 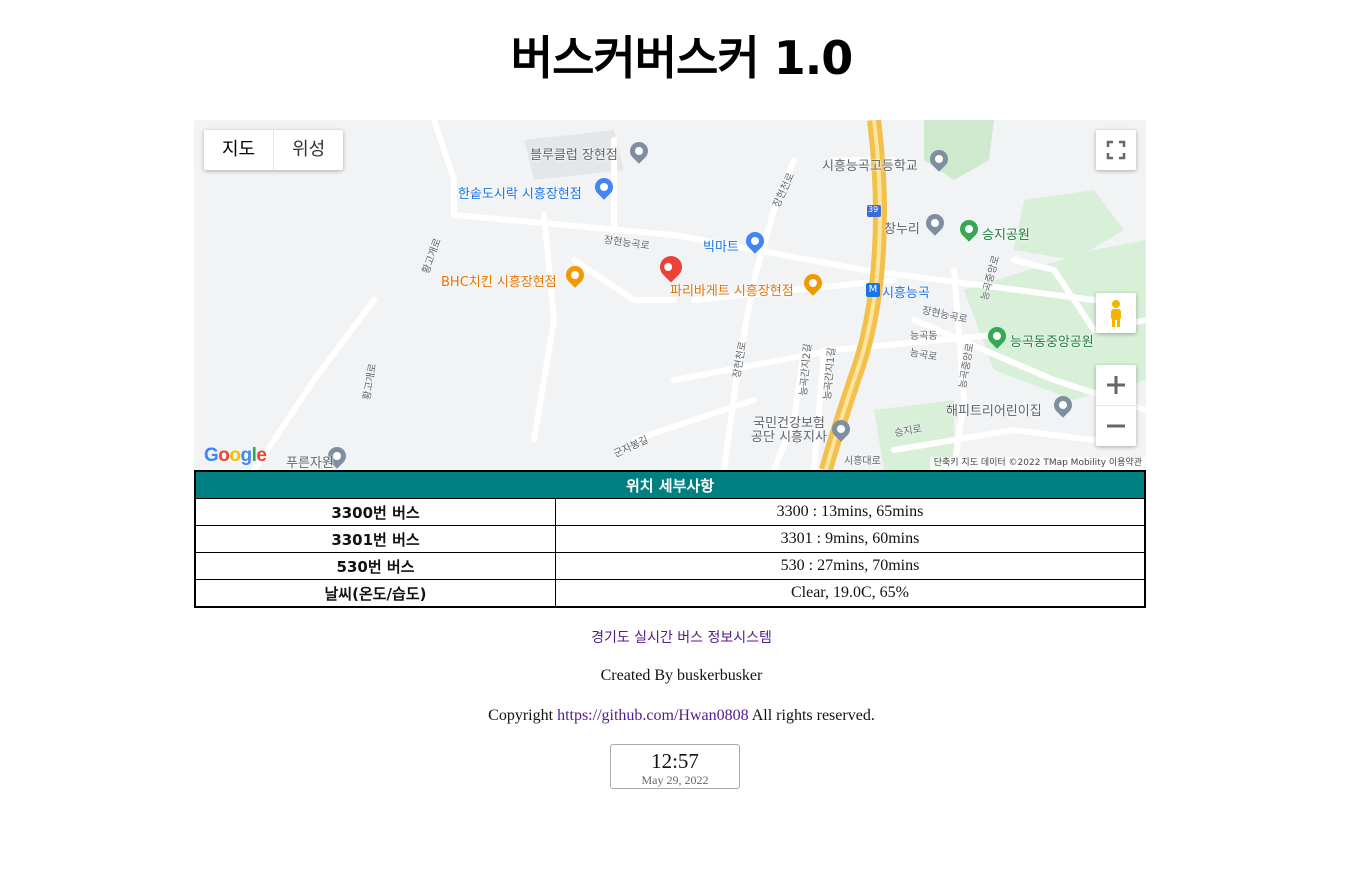 I want to click on poi-happy: 해피트리어린이집, so click(x=994, y=409).